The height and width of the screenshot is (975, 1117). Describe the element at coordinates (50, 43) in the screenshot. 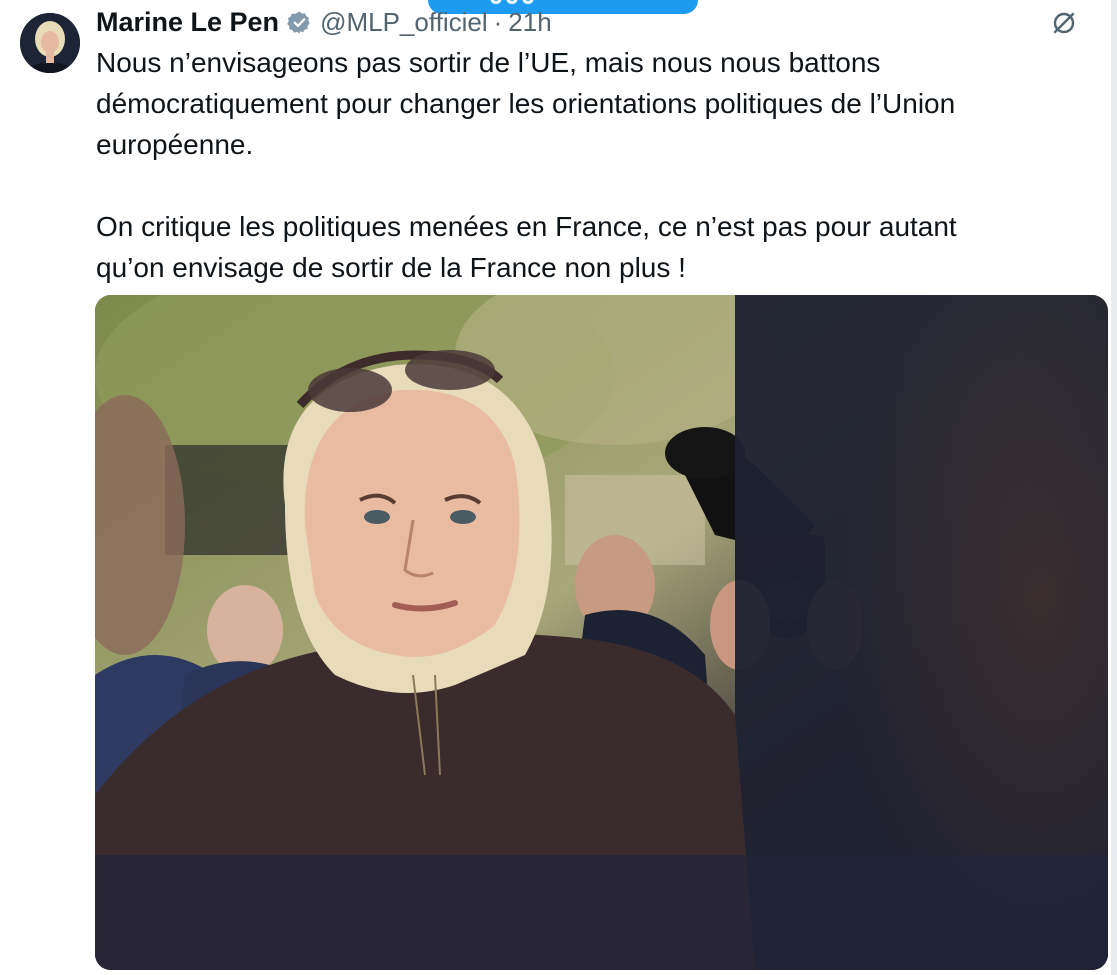

I see `avatar` at that location.